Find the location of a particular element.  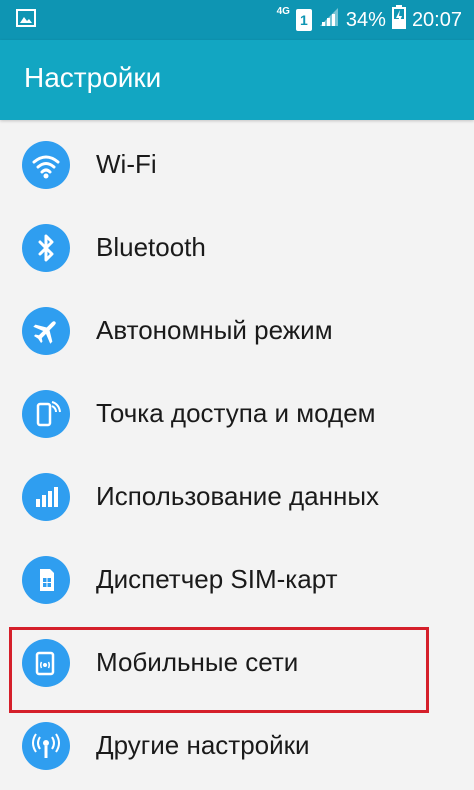

settings-item-sim-manager: Диспетчер SIM-карт is located at coordinates (237, 579).